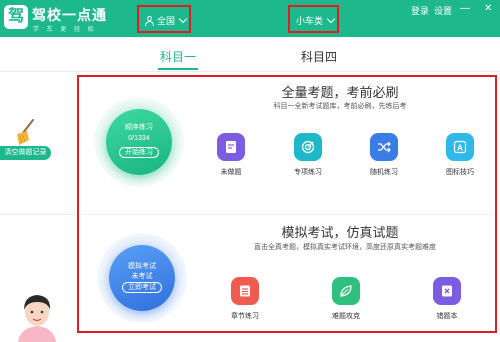  I want to click on section-divider, so click(287, 214).